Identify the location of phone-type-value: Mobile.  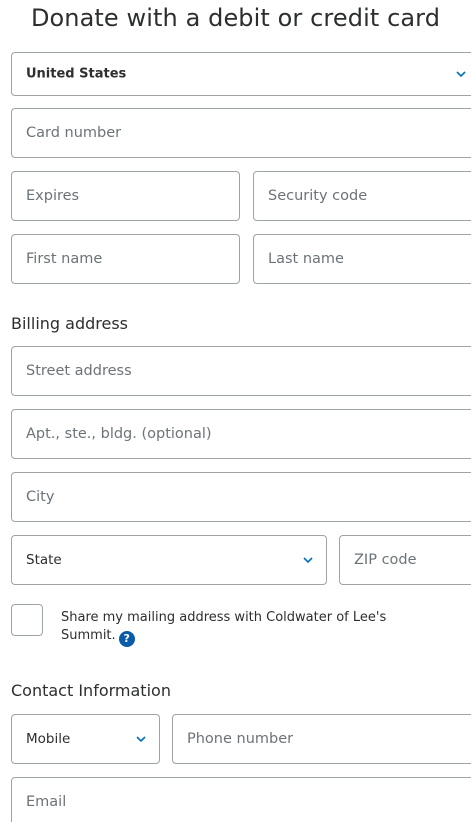
(48, 739).